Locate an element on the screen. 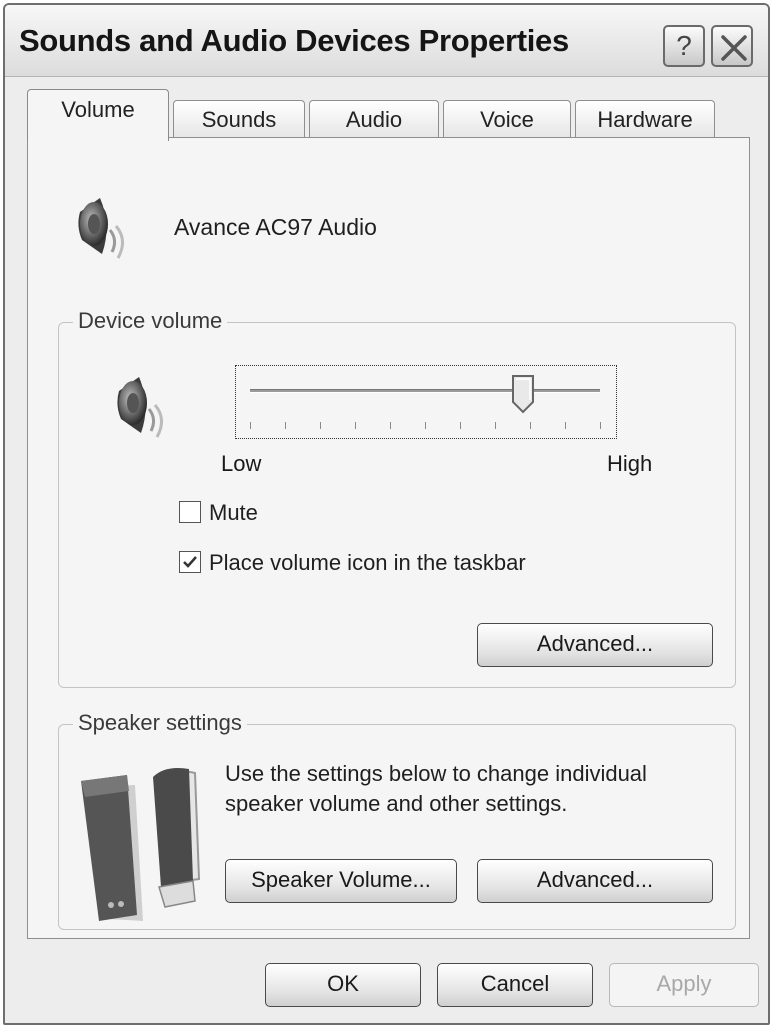 This screenshot has width=775, height=1029. help-button: ? is located at coordinates (684, 46).